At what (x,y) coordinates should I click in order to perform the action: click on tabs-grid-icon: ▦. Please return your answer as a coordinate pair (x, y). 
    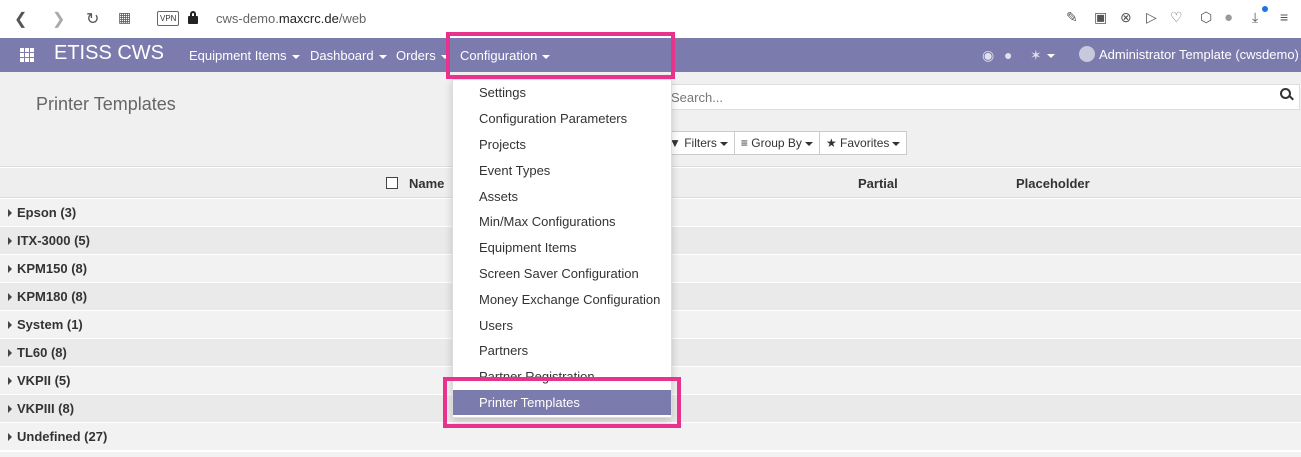
    Looking at the image, I should click on (124, 17).